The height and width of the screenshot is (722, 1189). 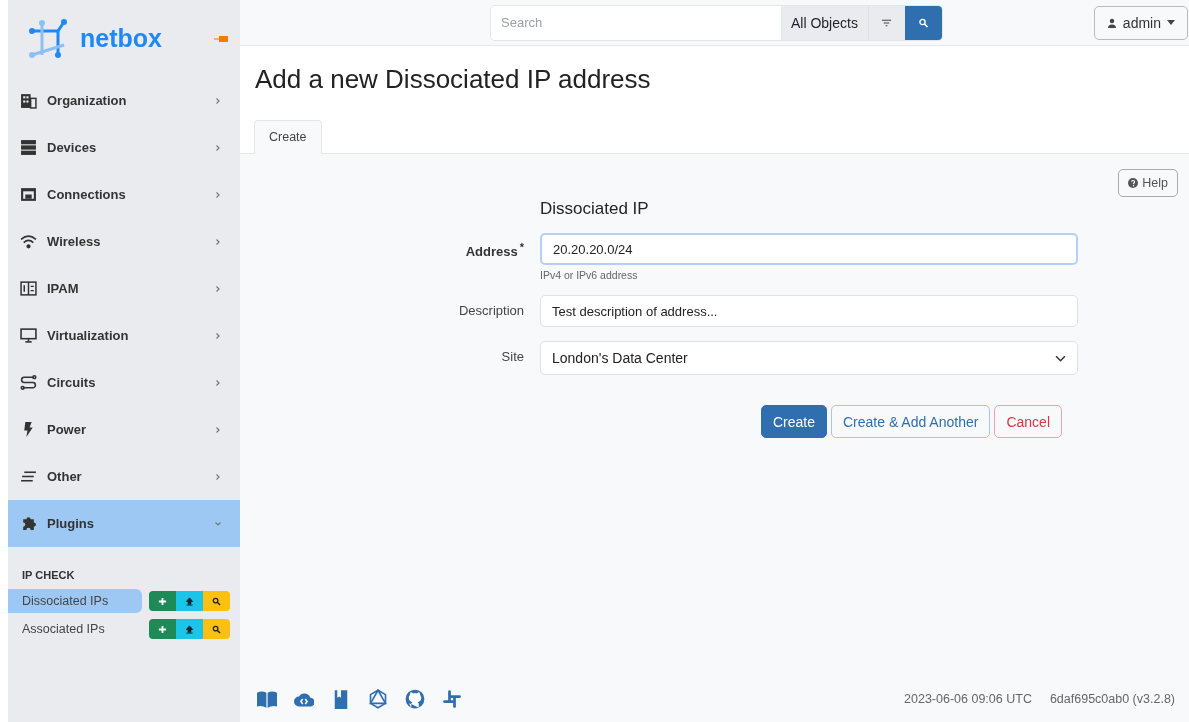 I want to click on plugin-menu-item: Dissociated IPs, so click(x=75, y=601).